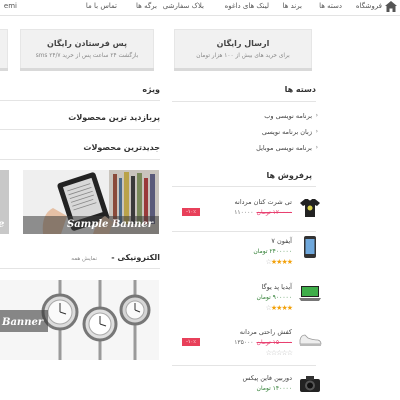  What do you see at coordinates (84, 259) in the screenshot?
I see `view-all-link: نمایش همه` at bounding box center [84, 259].